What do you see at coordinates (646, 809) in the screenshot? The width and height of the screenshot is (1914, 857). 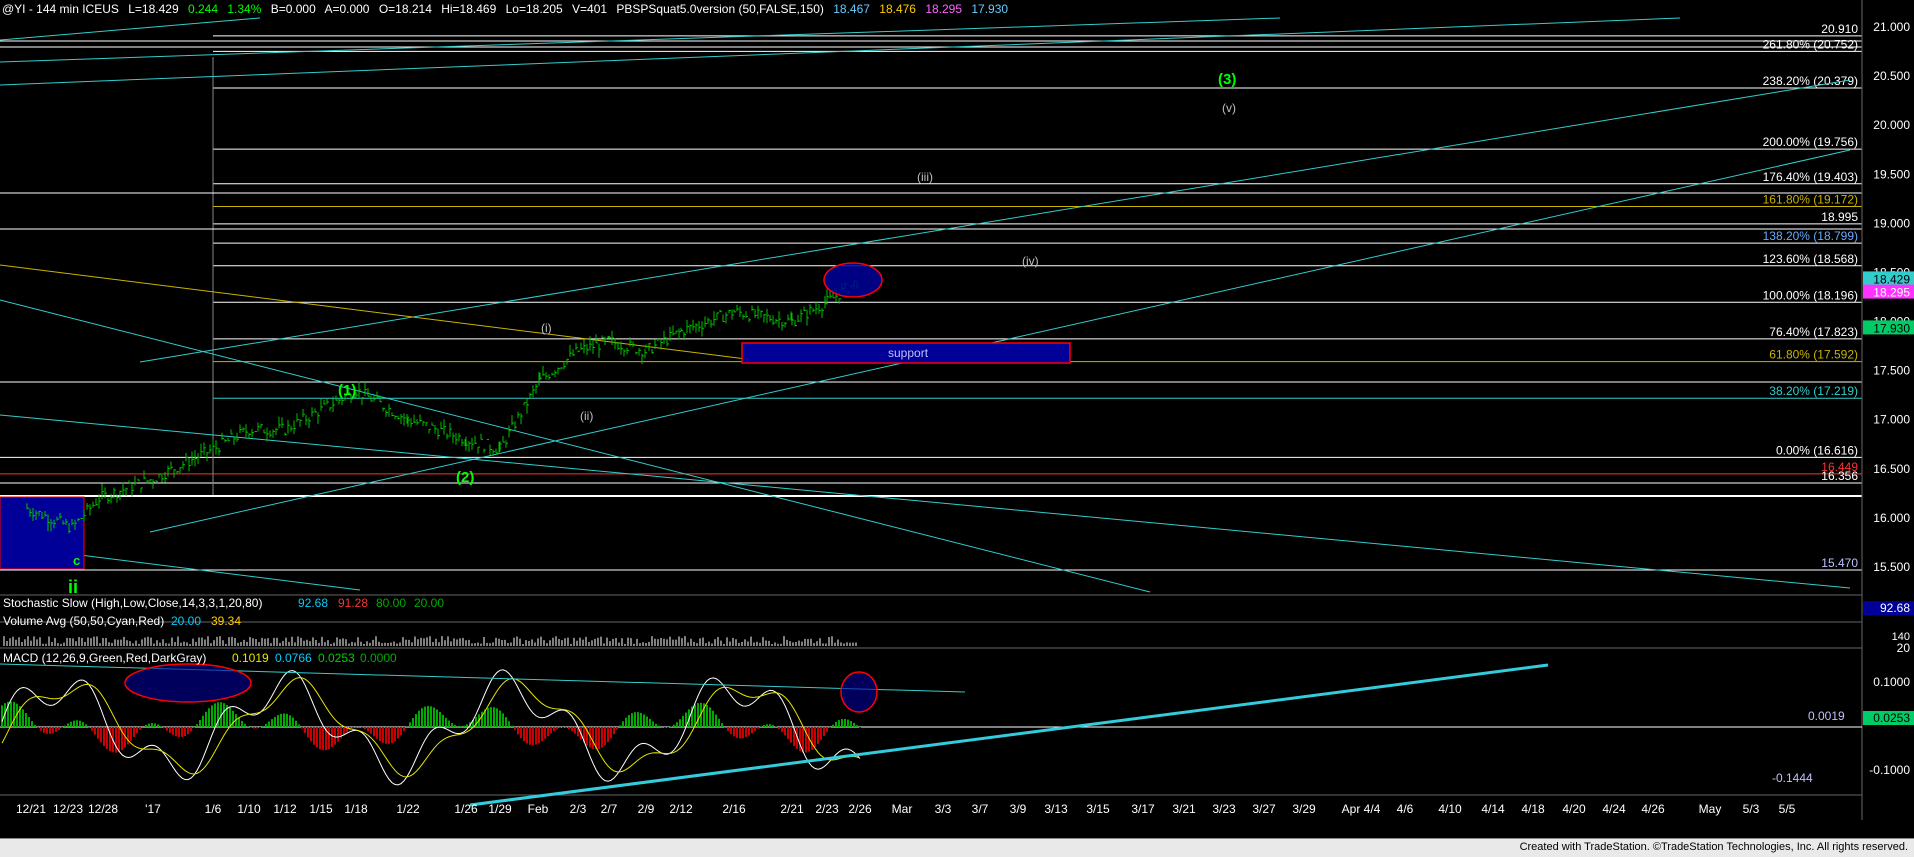 I see `date-tick: 2/9` at bounding box center [646, 809].